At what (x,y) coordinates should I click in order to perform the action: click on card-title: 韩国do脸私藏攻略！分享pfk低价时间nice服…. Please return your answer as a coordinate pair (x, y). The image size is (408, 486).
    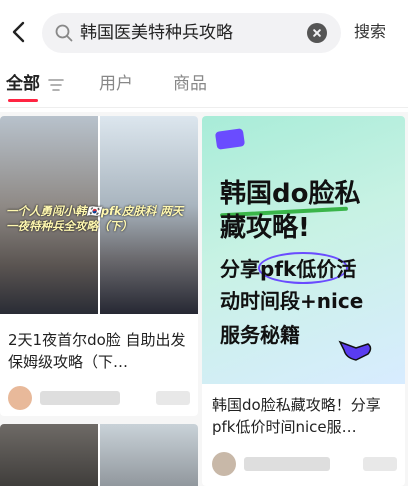
    Looking at the image, I should click on (296, 416).